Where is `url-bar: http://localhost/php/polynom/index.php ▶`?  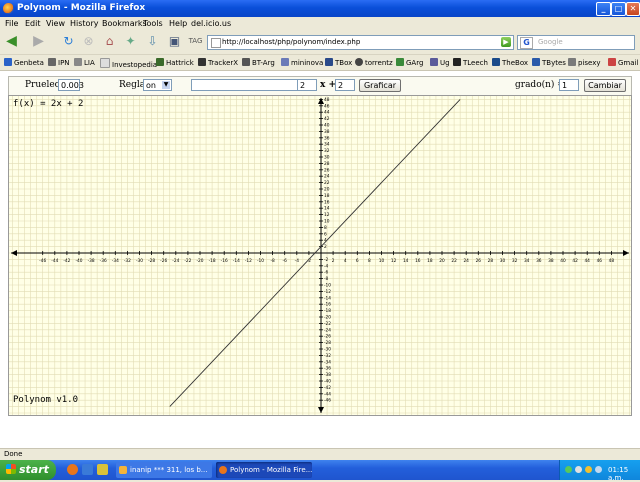
url-bar: http://localhost/php/polynom/index.php ▶ is located at coordinates (360, 42).